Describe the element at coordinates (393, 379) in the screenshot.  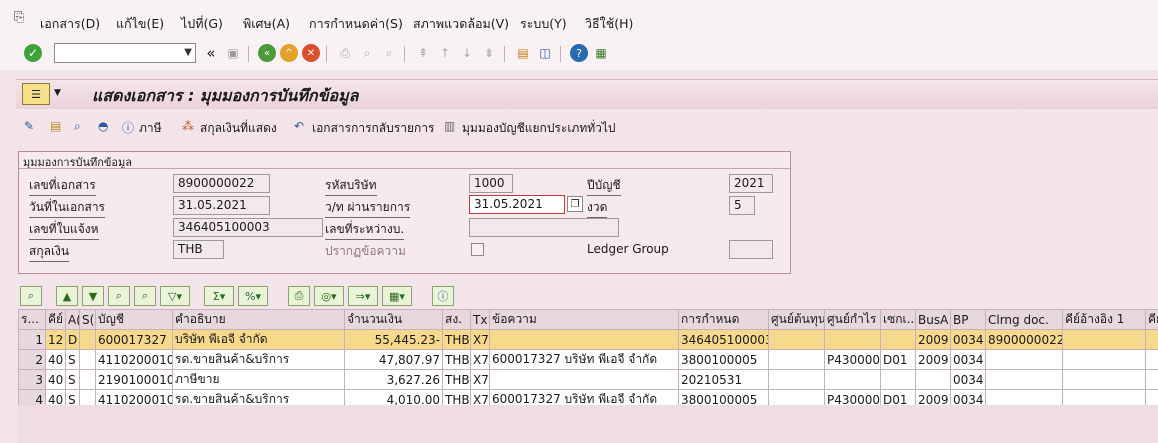
I see `table-cell: 3,627.26` at that location.